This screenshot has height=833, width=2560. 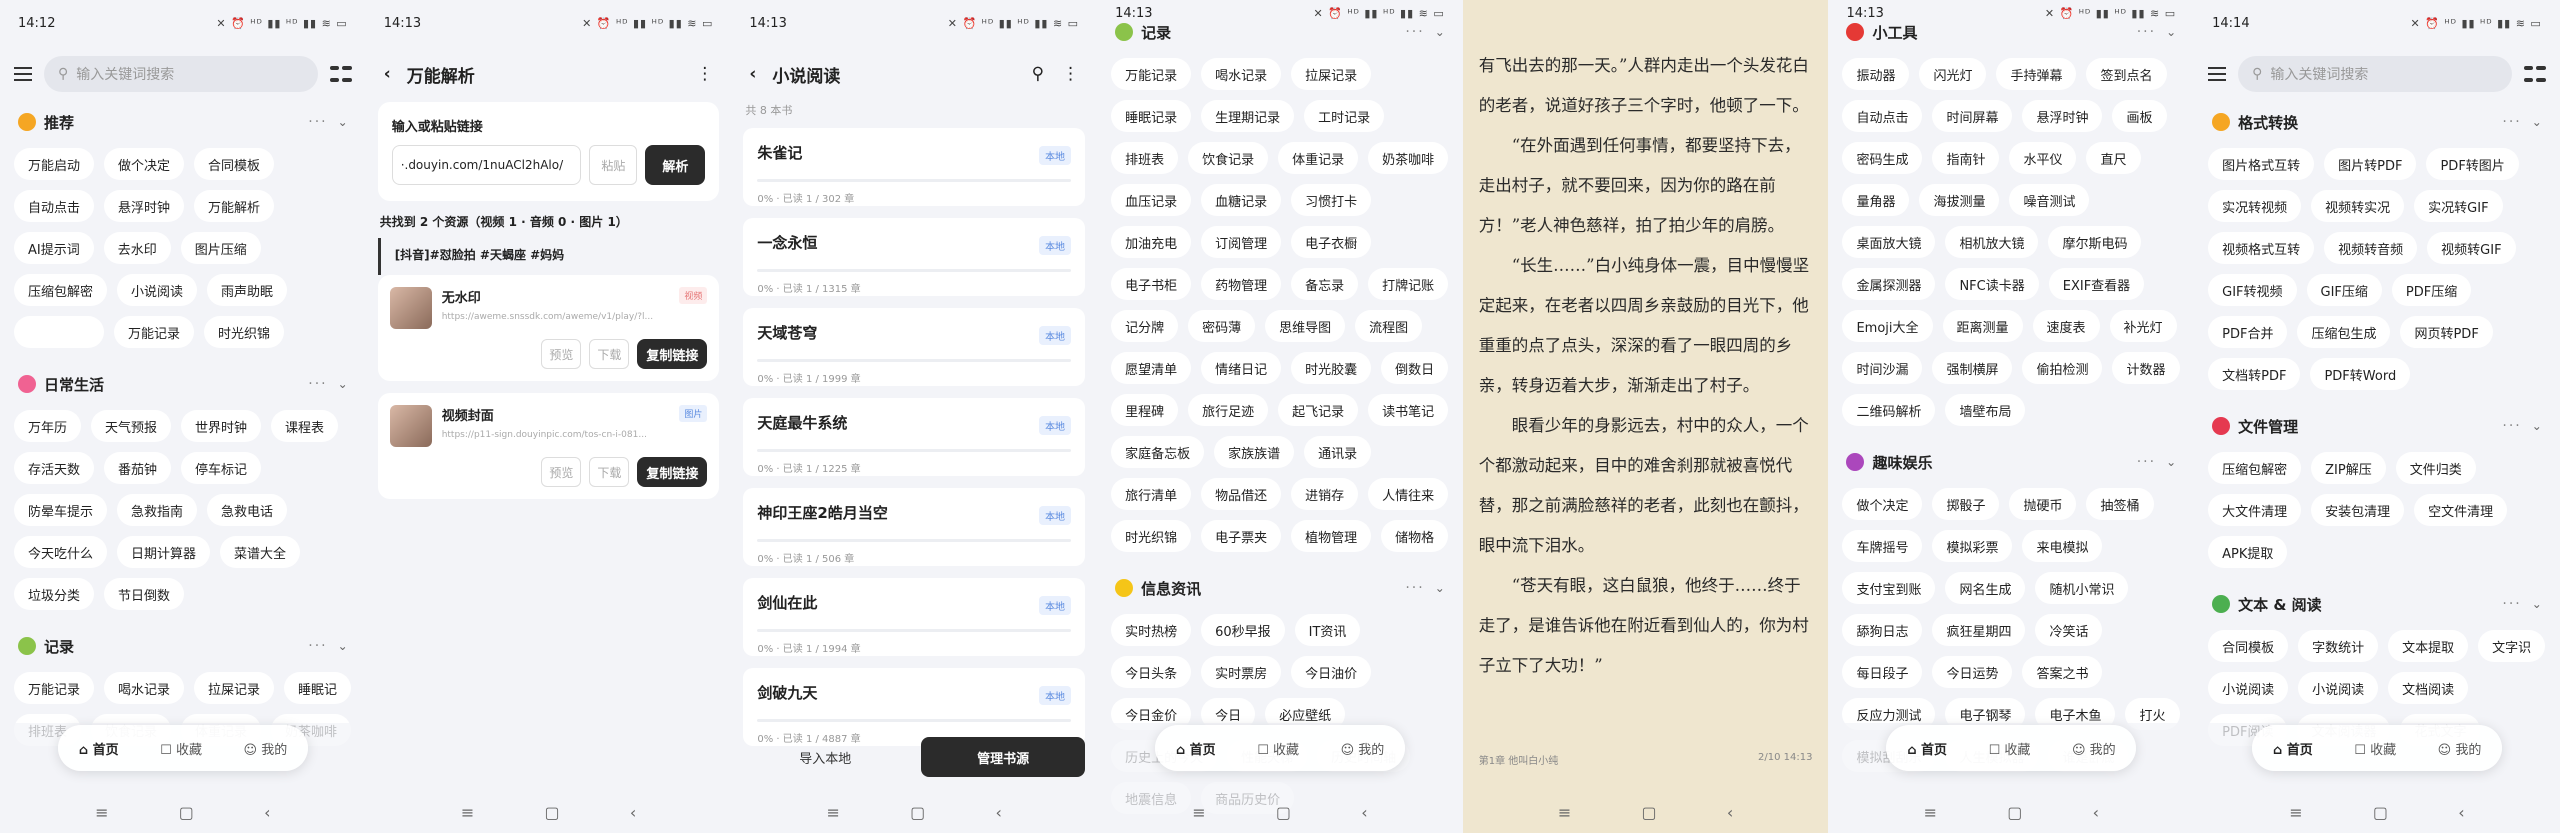 What do you see at coordinates (1972, 546) in the screenshot?
I see `tool-chip: 模拟彩票` at bounding box center [1972, 546].